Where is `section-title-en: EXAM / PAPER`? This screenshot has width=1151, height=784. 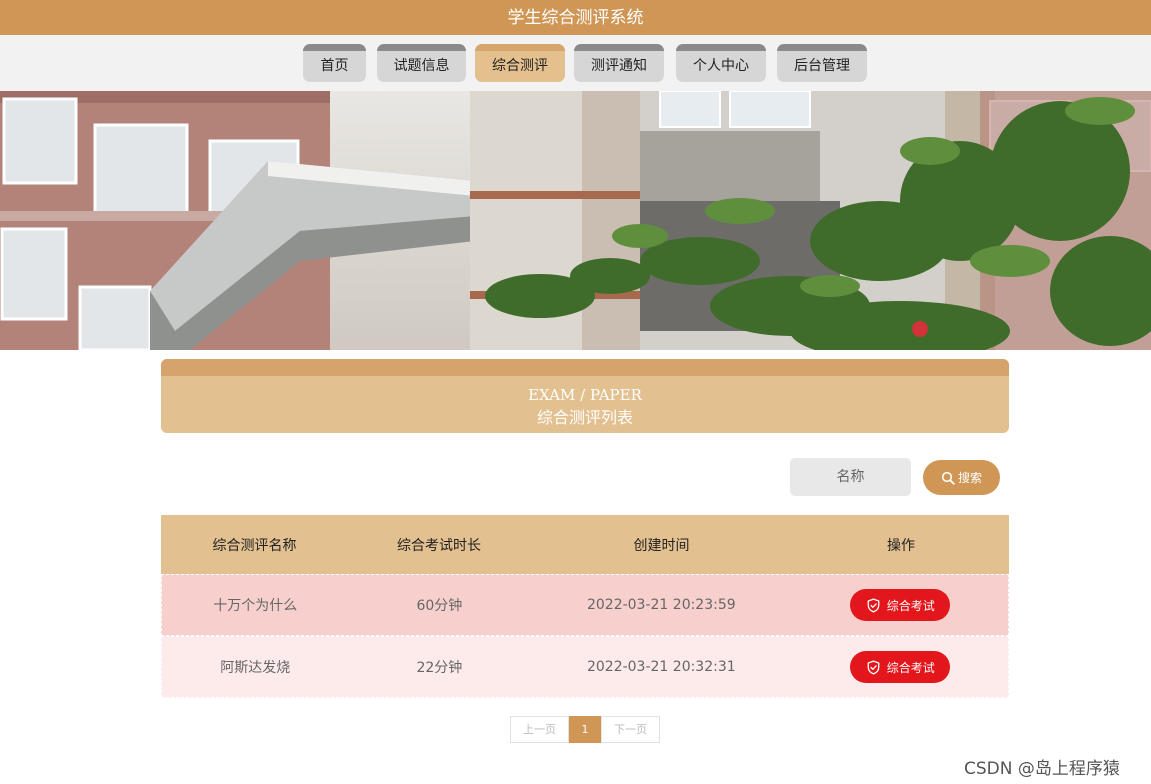 section-title-en: EXAM / PAPER is located at coordinates (585, 395).